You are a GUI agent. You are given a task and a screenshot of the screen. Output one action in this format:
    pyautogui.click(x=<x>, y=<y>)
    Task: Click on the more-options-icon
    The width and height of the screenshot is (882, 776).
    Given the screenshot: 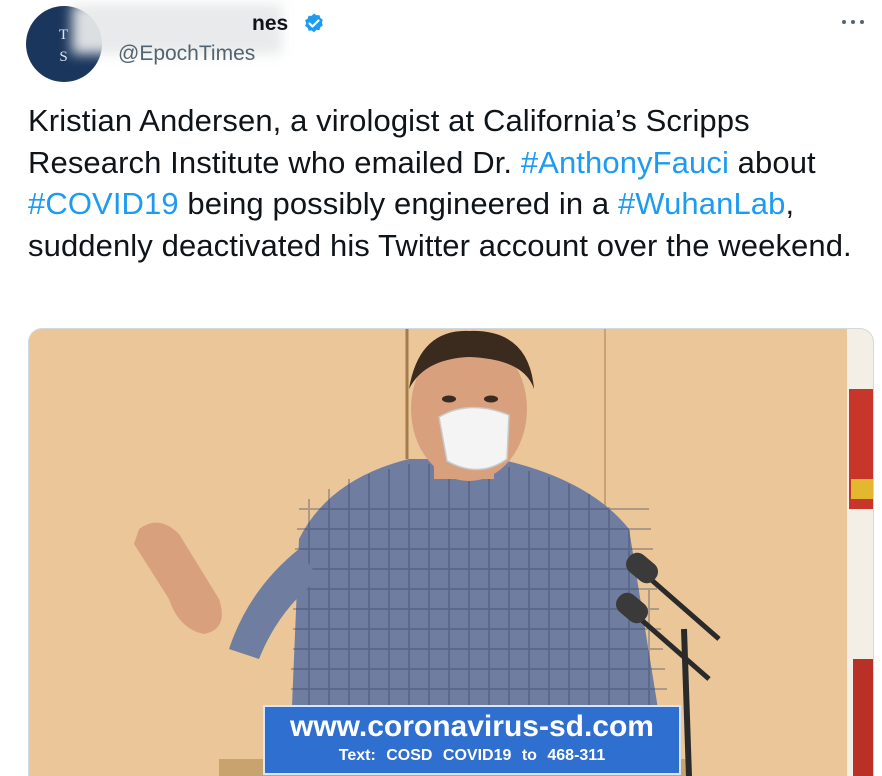 What is the action you would take?
    pyautogui.click(x=853, y=22)
    